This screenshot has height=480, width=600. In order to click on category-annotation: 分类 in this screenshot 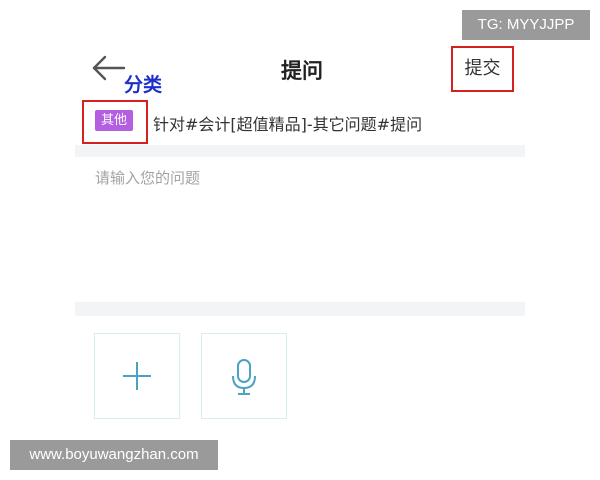, I will do `click(143, 85)`.